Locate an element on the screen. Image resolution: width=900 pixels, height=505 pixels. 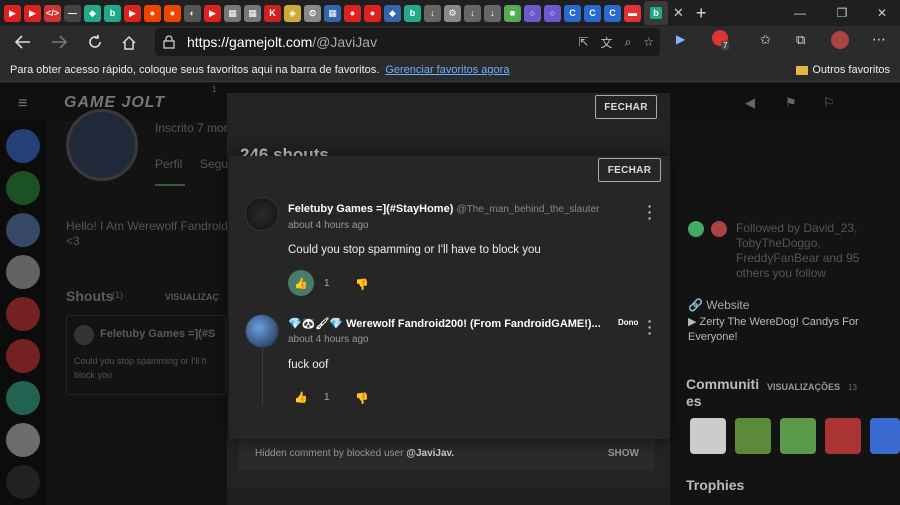
new-tab-button: + is located at coordinates (701, 13).